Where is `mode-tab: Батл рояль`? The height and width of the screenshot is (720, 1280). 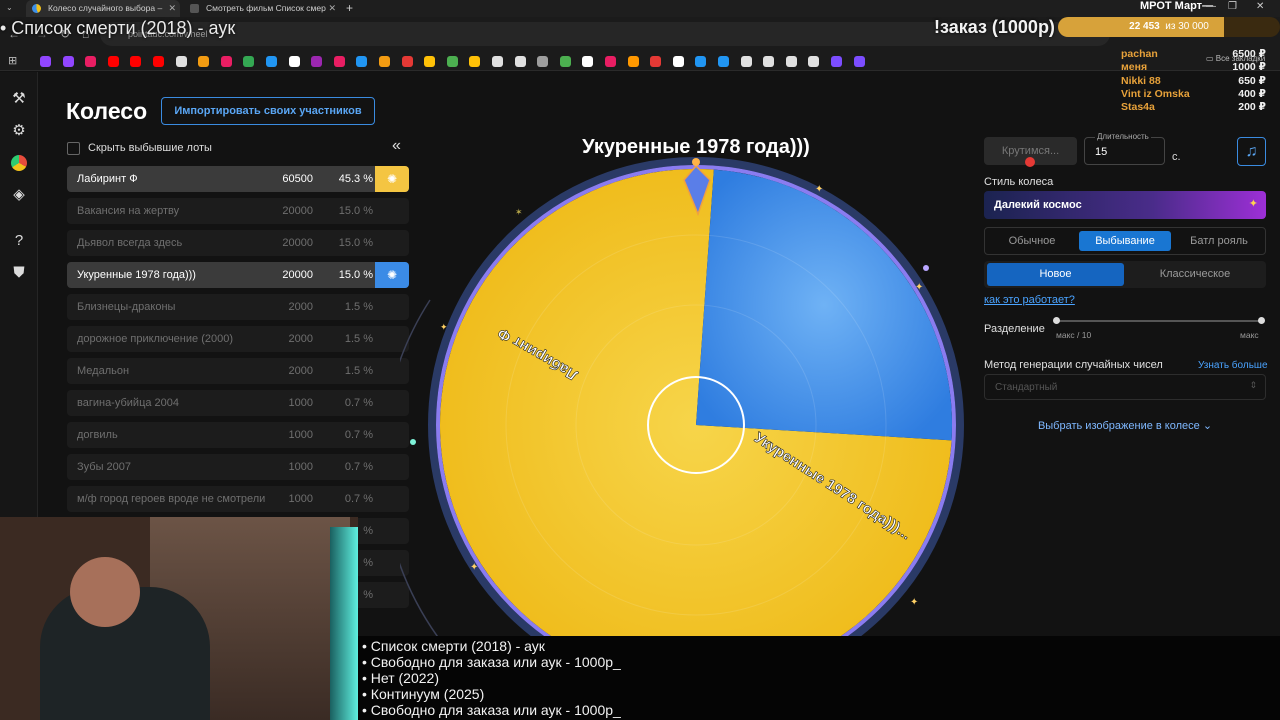 mode-tab: Батл рояль is located at coordinates (1219, 241).